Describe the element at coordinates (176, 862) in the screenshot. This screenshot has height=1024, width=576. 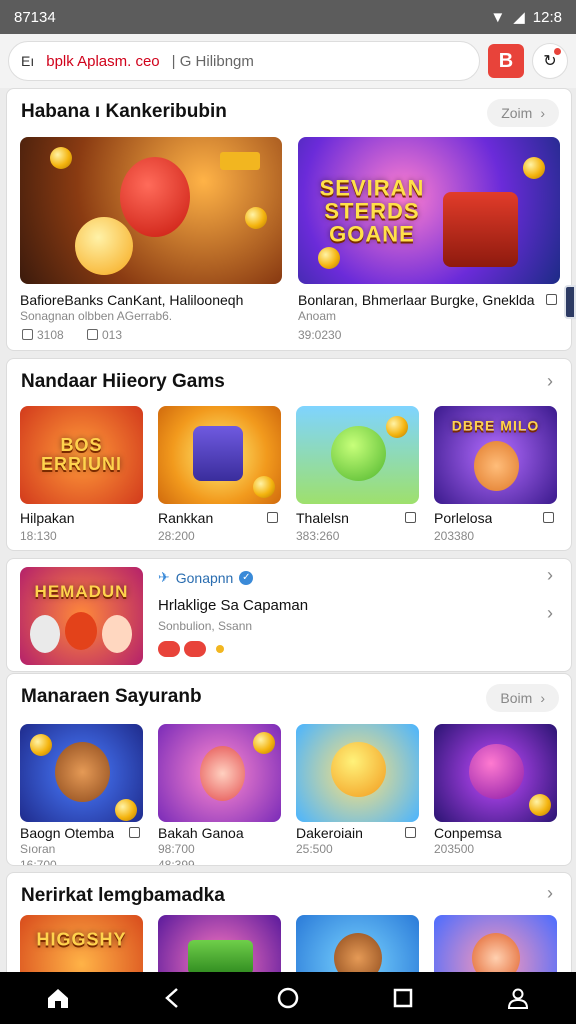
I see `game-subtitle: 48:399` at that location.